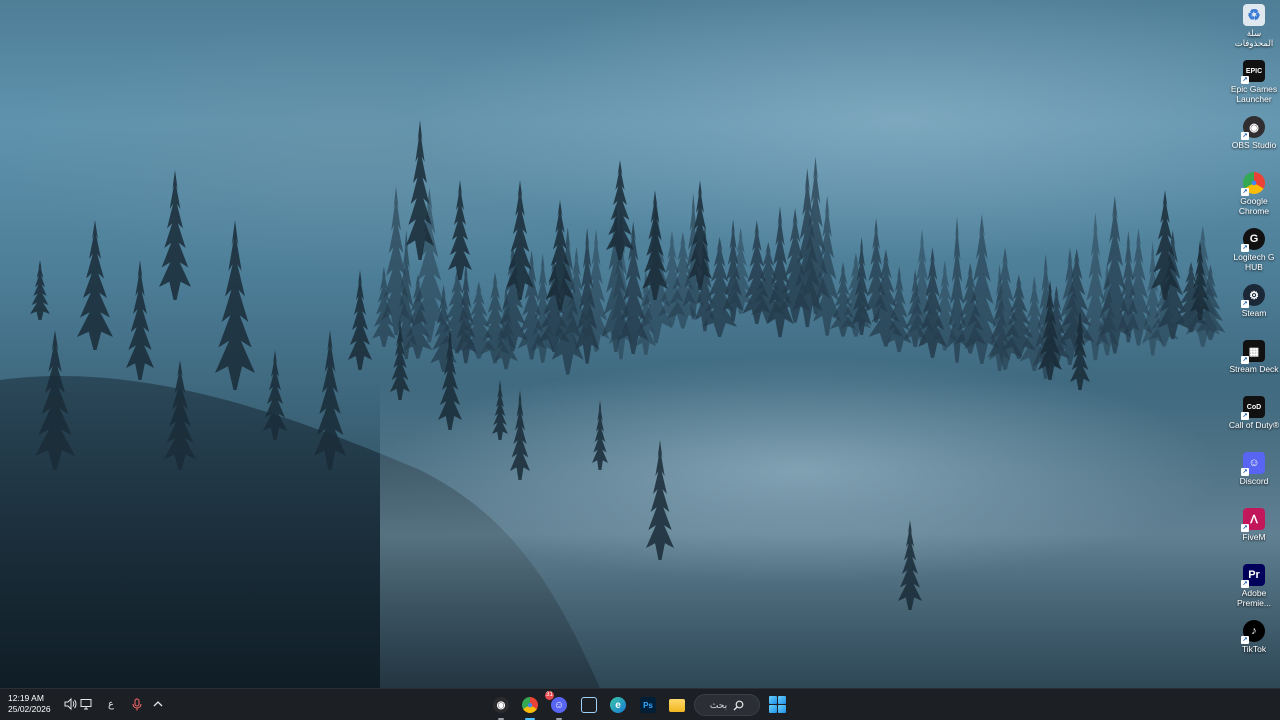 The width and height of the screenshot is (1280, 720). I want to click on desktop-icon-epic-games: EPIC ↗ Epic Games Launcher, so click(1254, 82).